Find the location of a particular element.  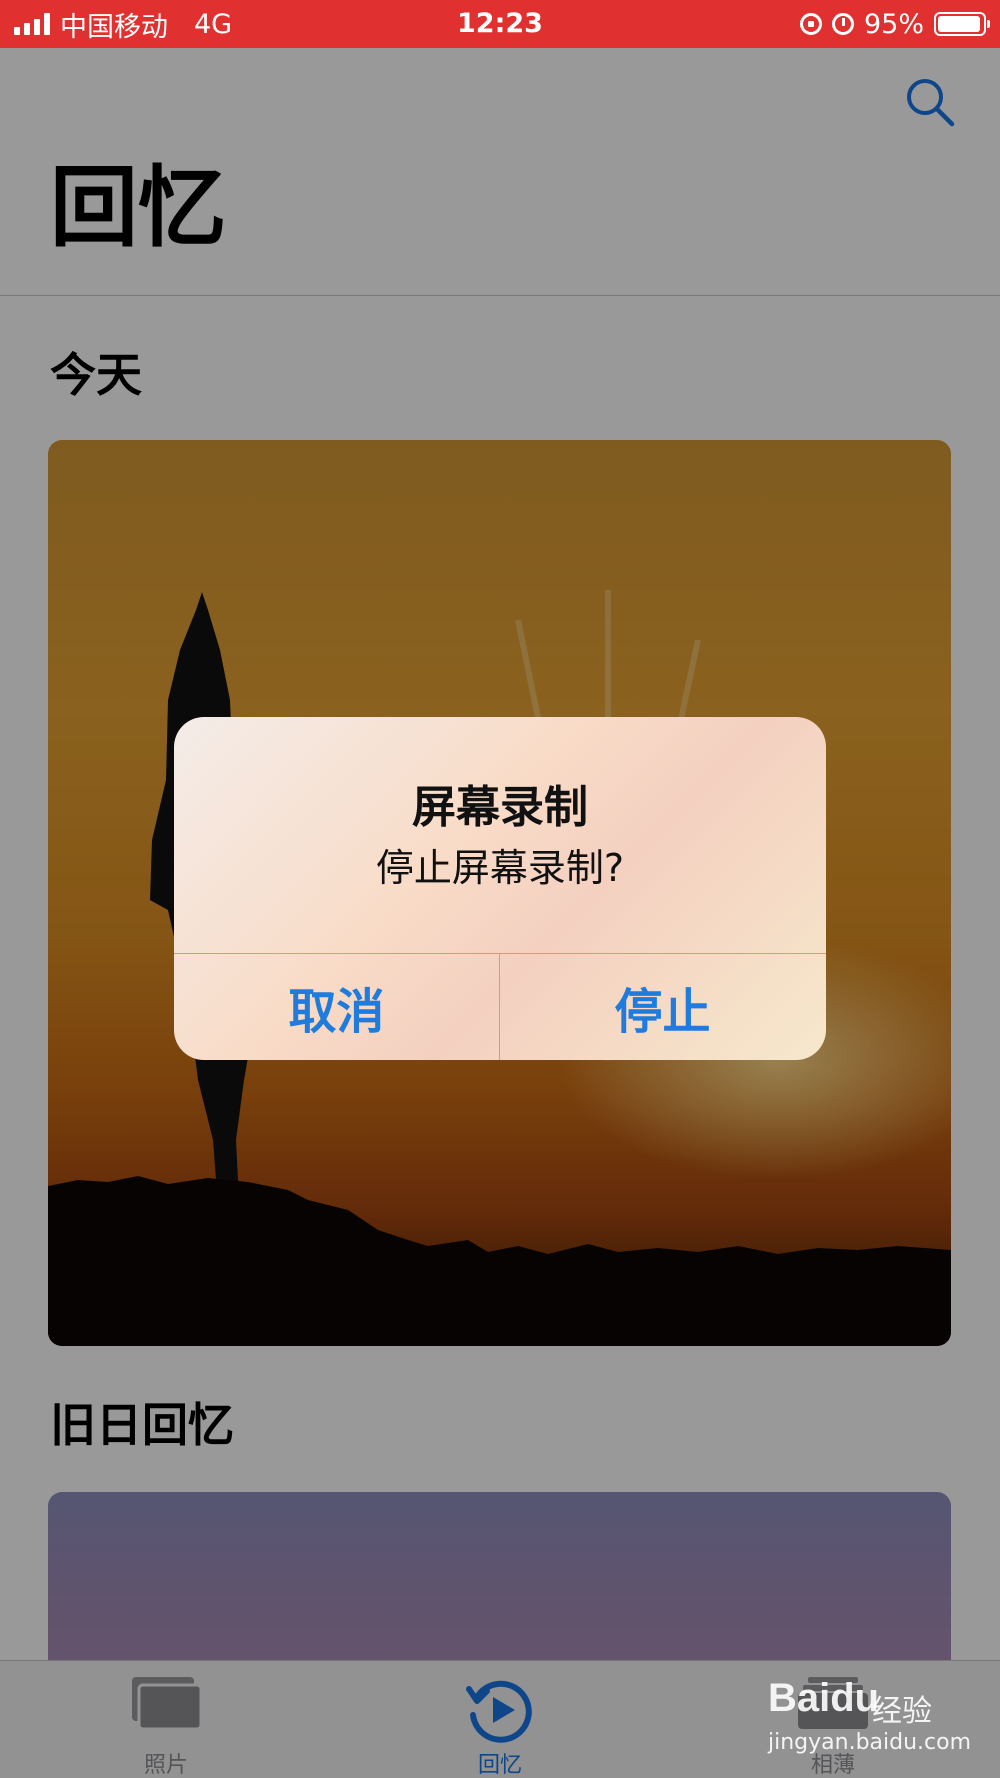

watermark-url: jingyan.baidu.com is located at coordinates (870, 1742).